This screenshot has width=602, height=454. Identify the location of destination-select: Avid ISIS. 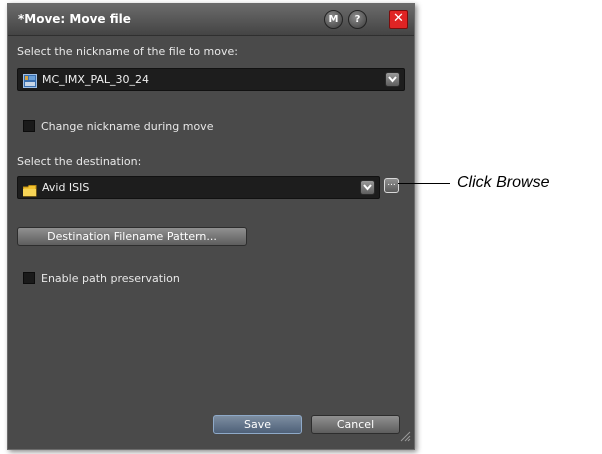
(198, 187).